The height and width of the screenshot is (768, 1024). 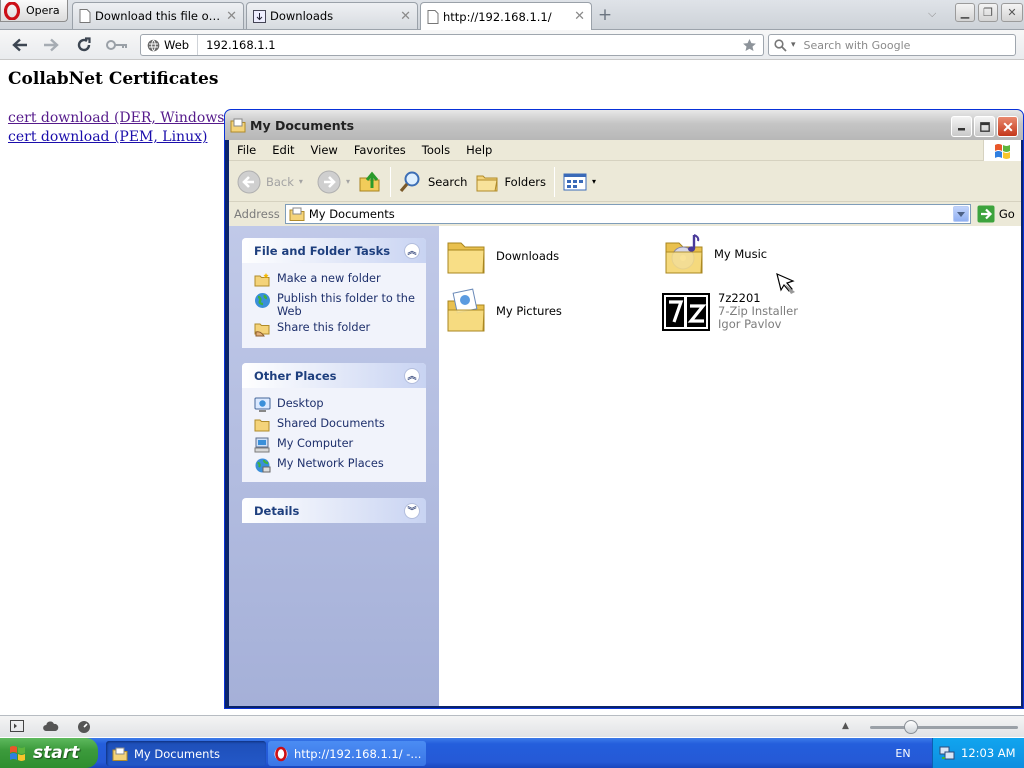 What do you see at coordinates (625, 182) in the screenshot?
I see `explorer-toolbar: Back ▾ ▾ Search Folders ▾` at bounding box center [625, 182].